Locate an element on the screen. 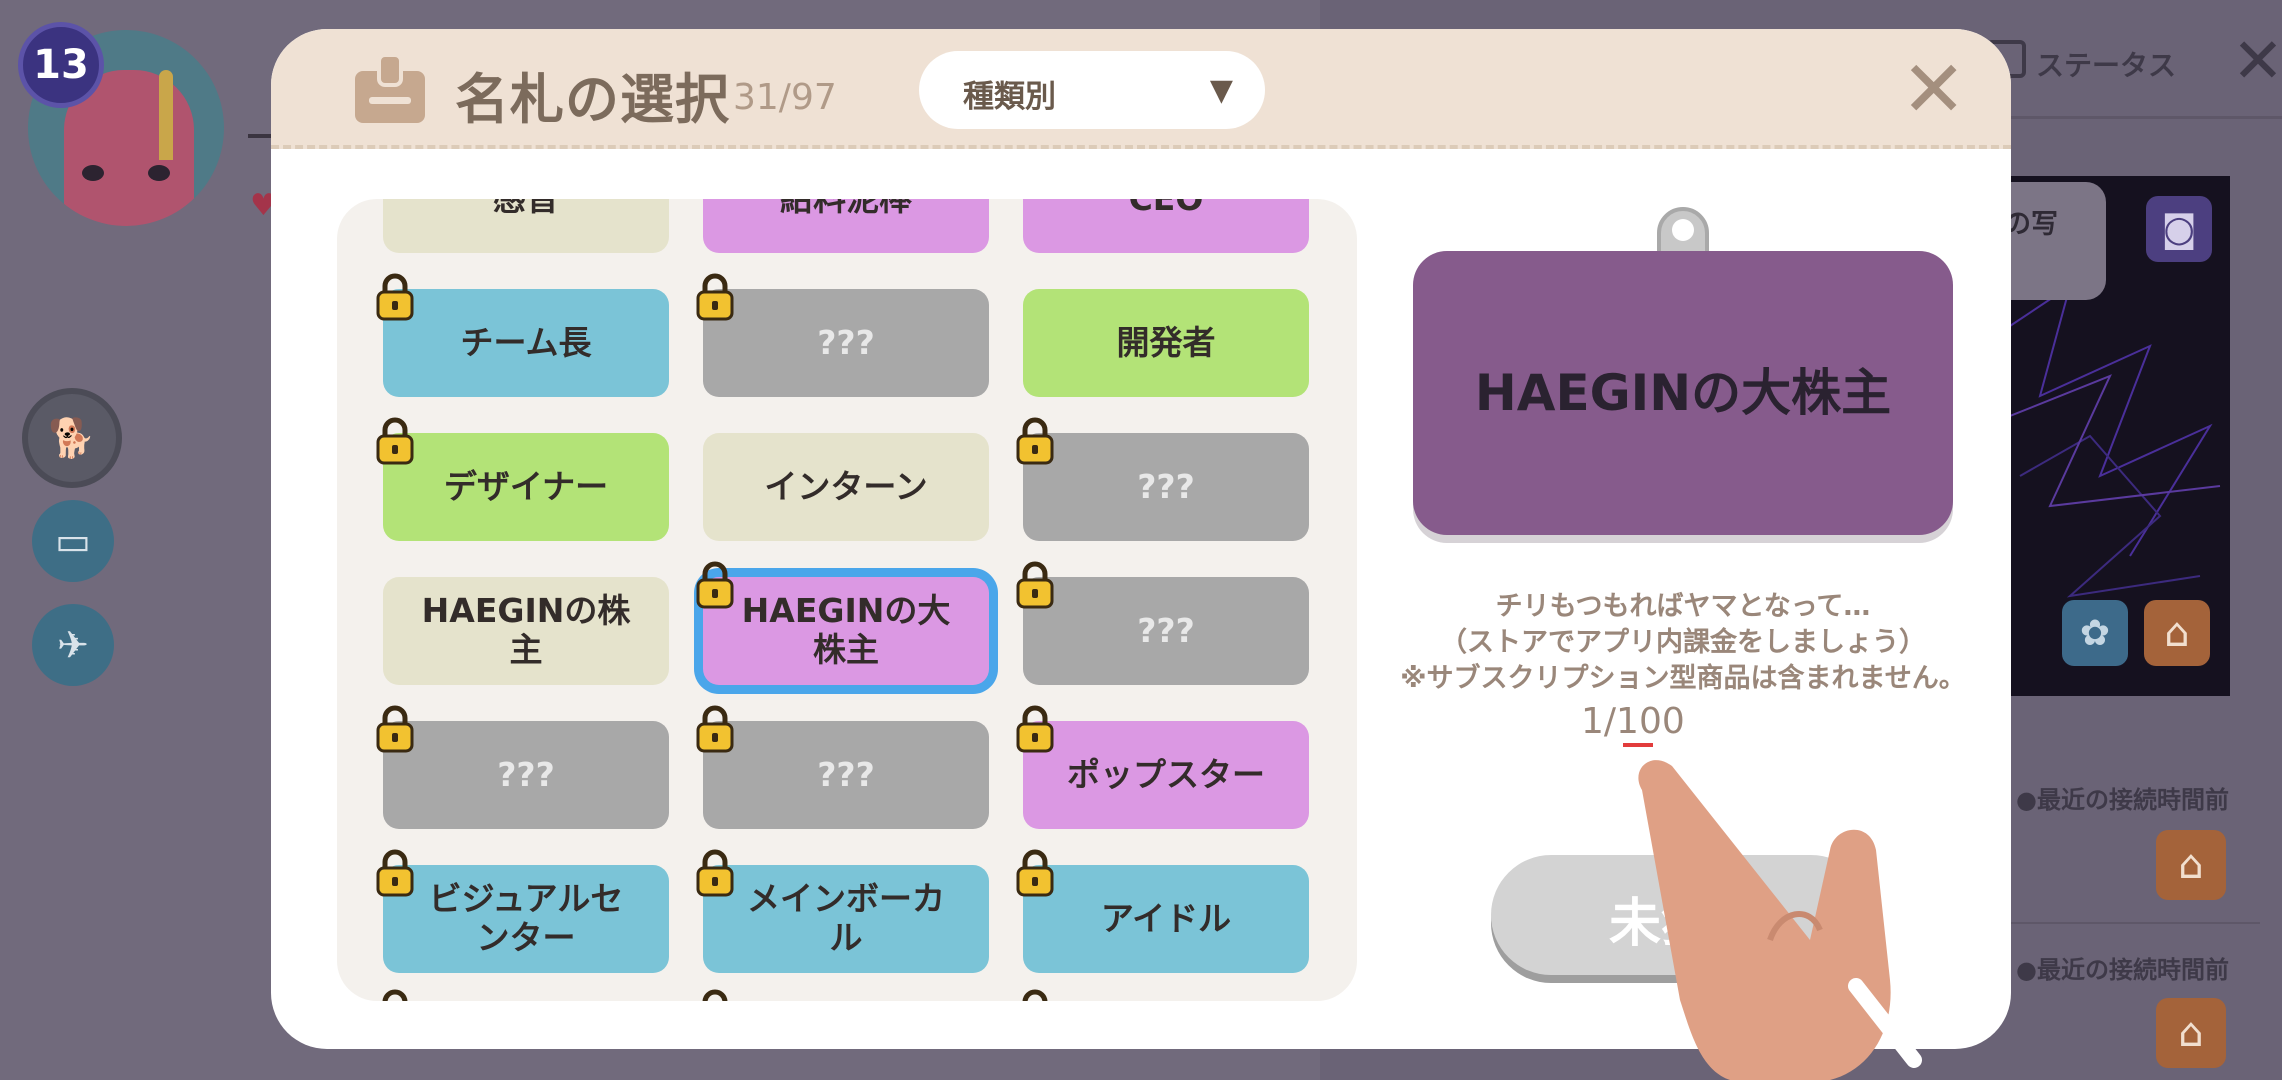 This screenshot has width=2282, height=1080. camera-icon: ◙ is located at coordinates (2179, 229).